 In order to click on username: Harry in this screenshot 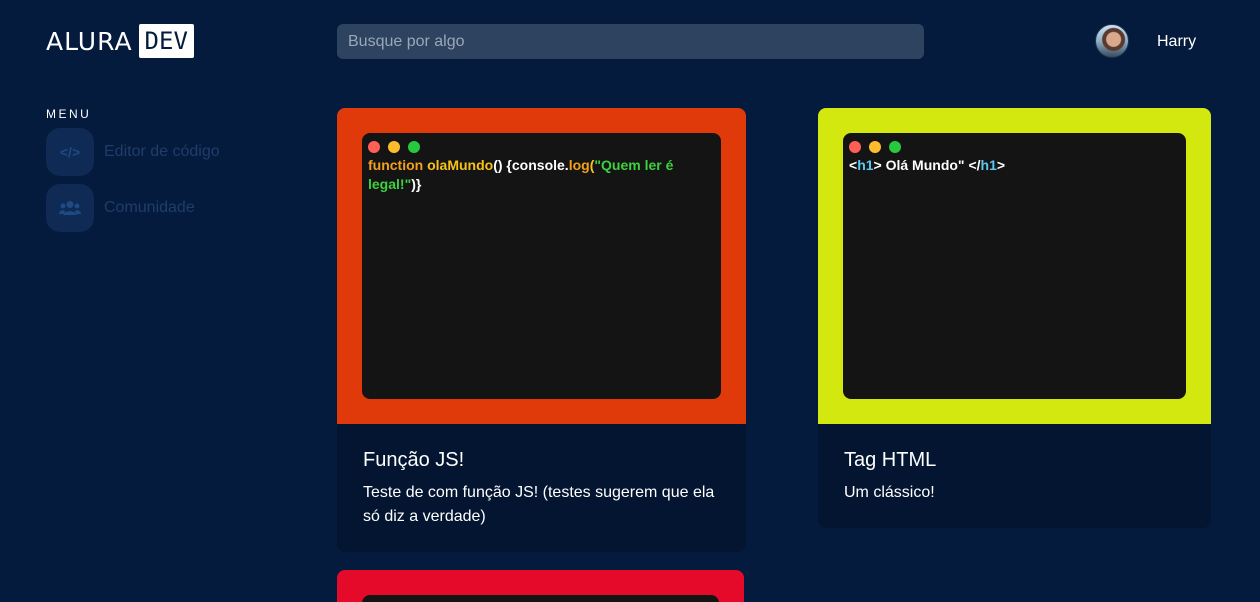, I will do `click(1176, 42)`.